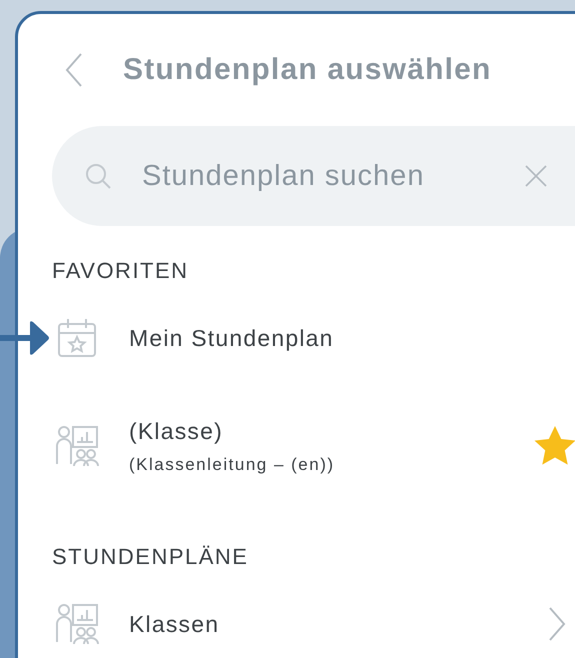 This screenshot has width=575, height=658. Describe the element at coordinates (231, 338) in the screenshot. I see `list-item: Mein Stundenplan` at that location.